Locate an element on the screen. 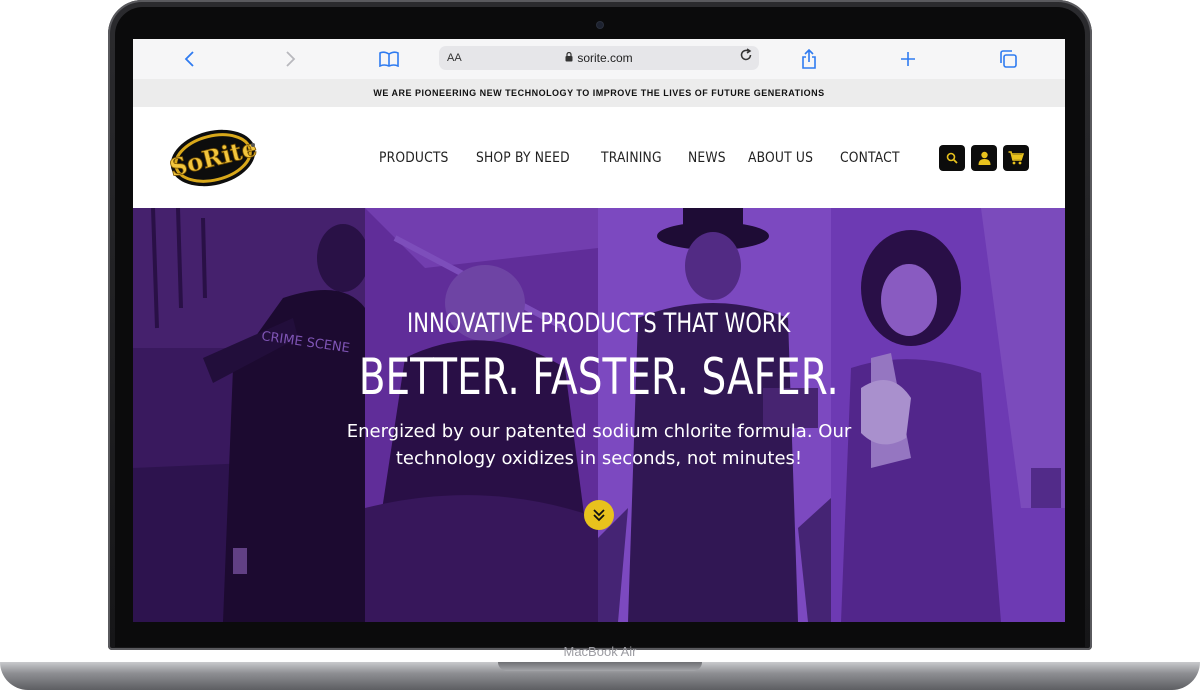  scroll-down-button is located at coordinates (599, 515).